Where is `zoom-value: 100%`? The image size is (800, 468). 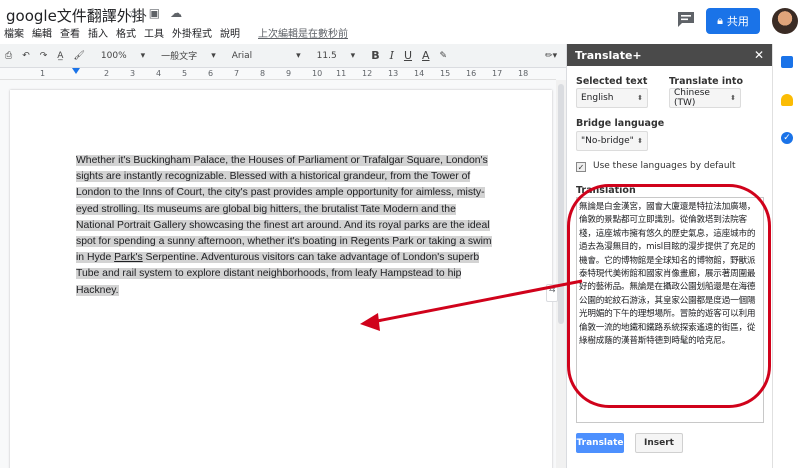 zoom-value: 100% is located at coordinates (113, 55).